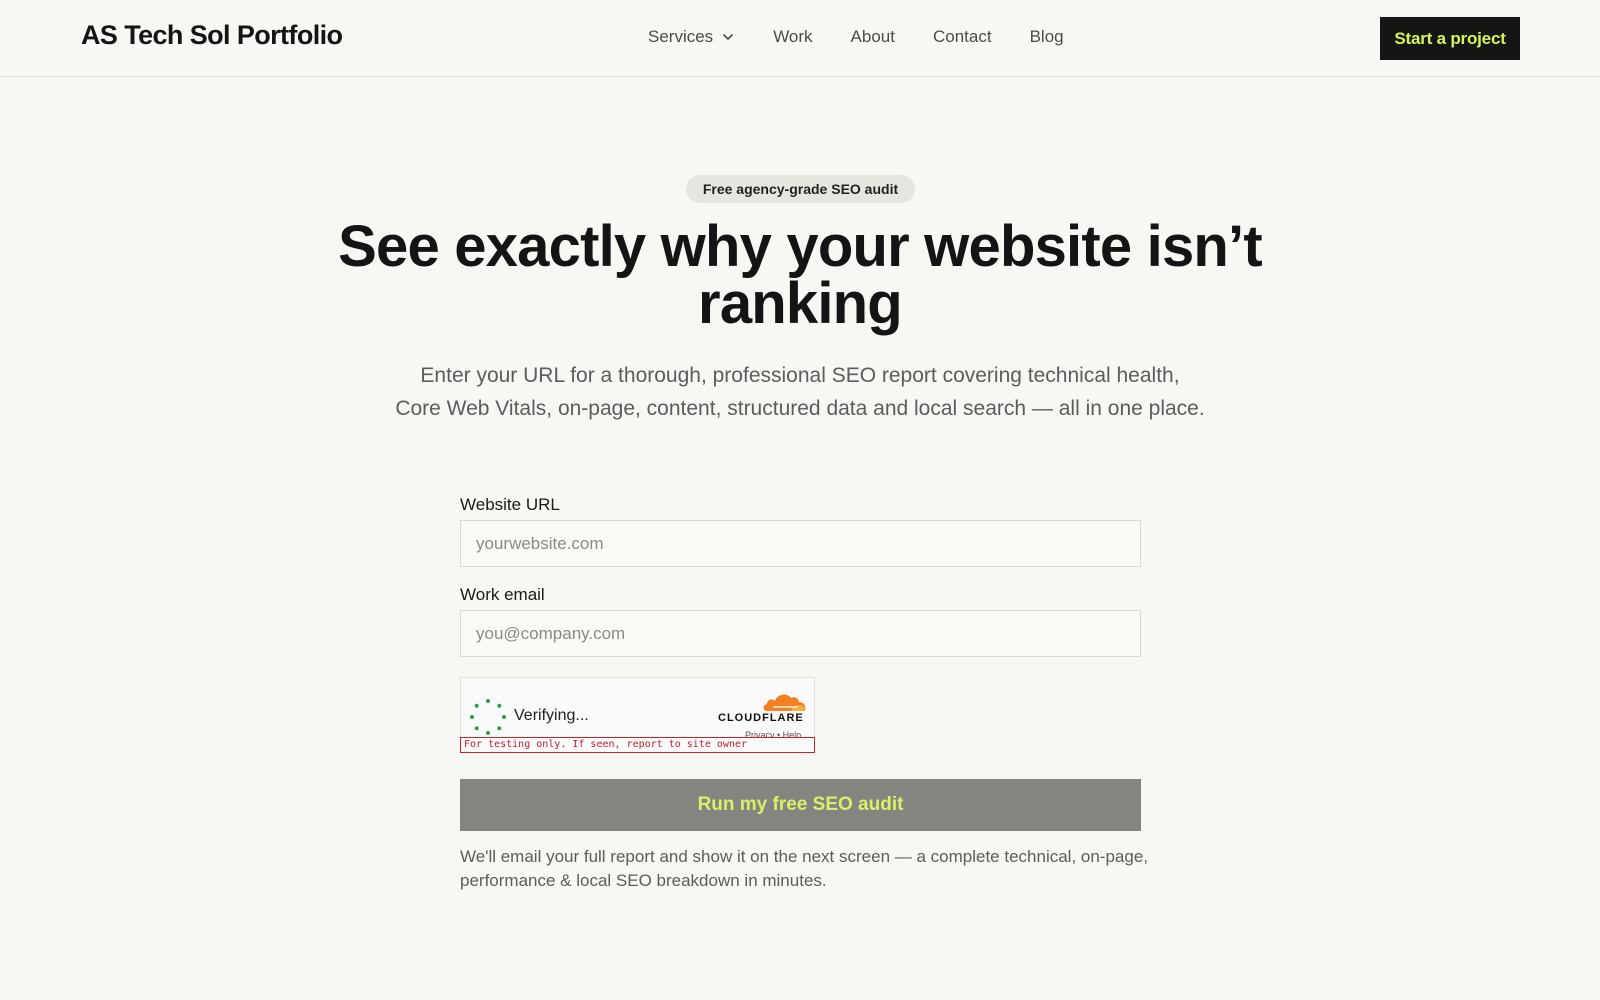 The width and height of the screenshot is (1600, 1000). Describe the element at coordinates (800, 246) in the screenshot. I see `headline-line-1: See exactly why your website isn’t` at that location.